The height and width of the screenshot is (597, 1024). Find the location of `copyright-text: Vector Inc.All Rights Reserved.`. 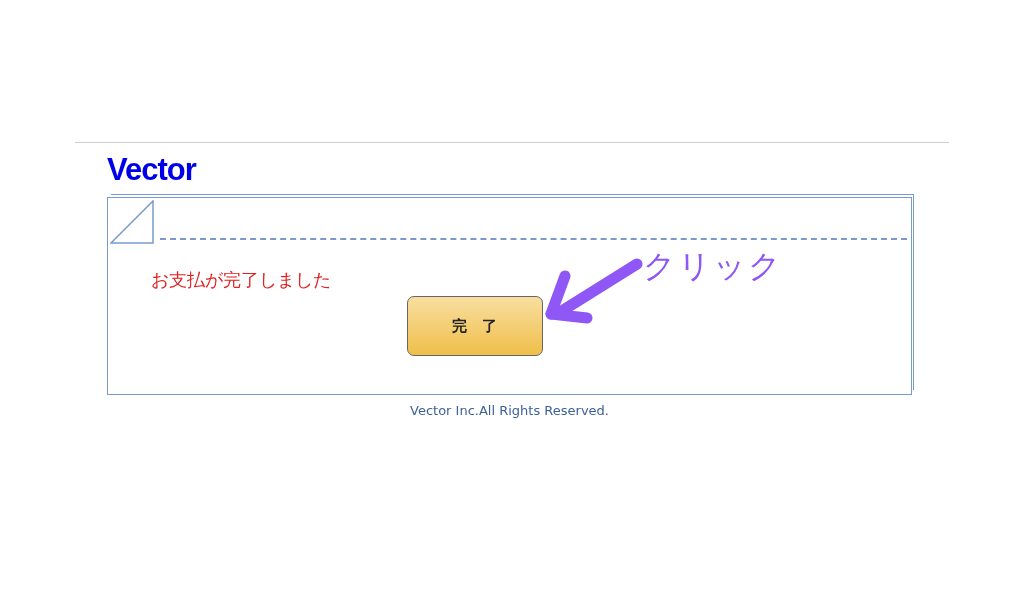

copyright-text: Vector Inc.All Rights Reserved. is located at coordinates (509, 410).